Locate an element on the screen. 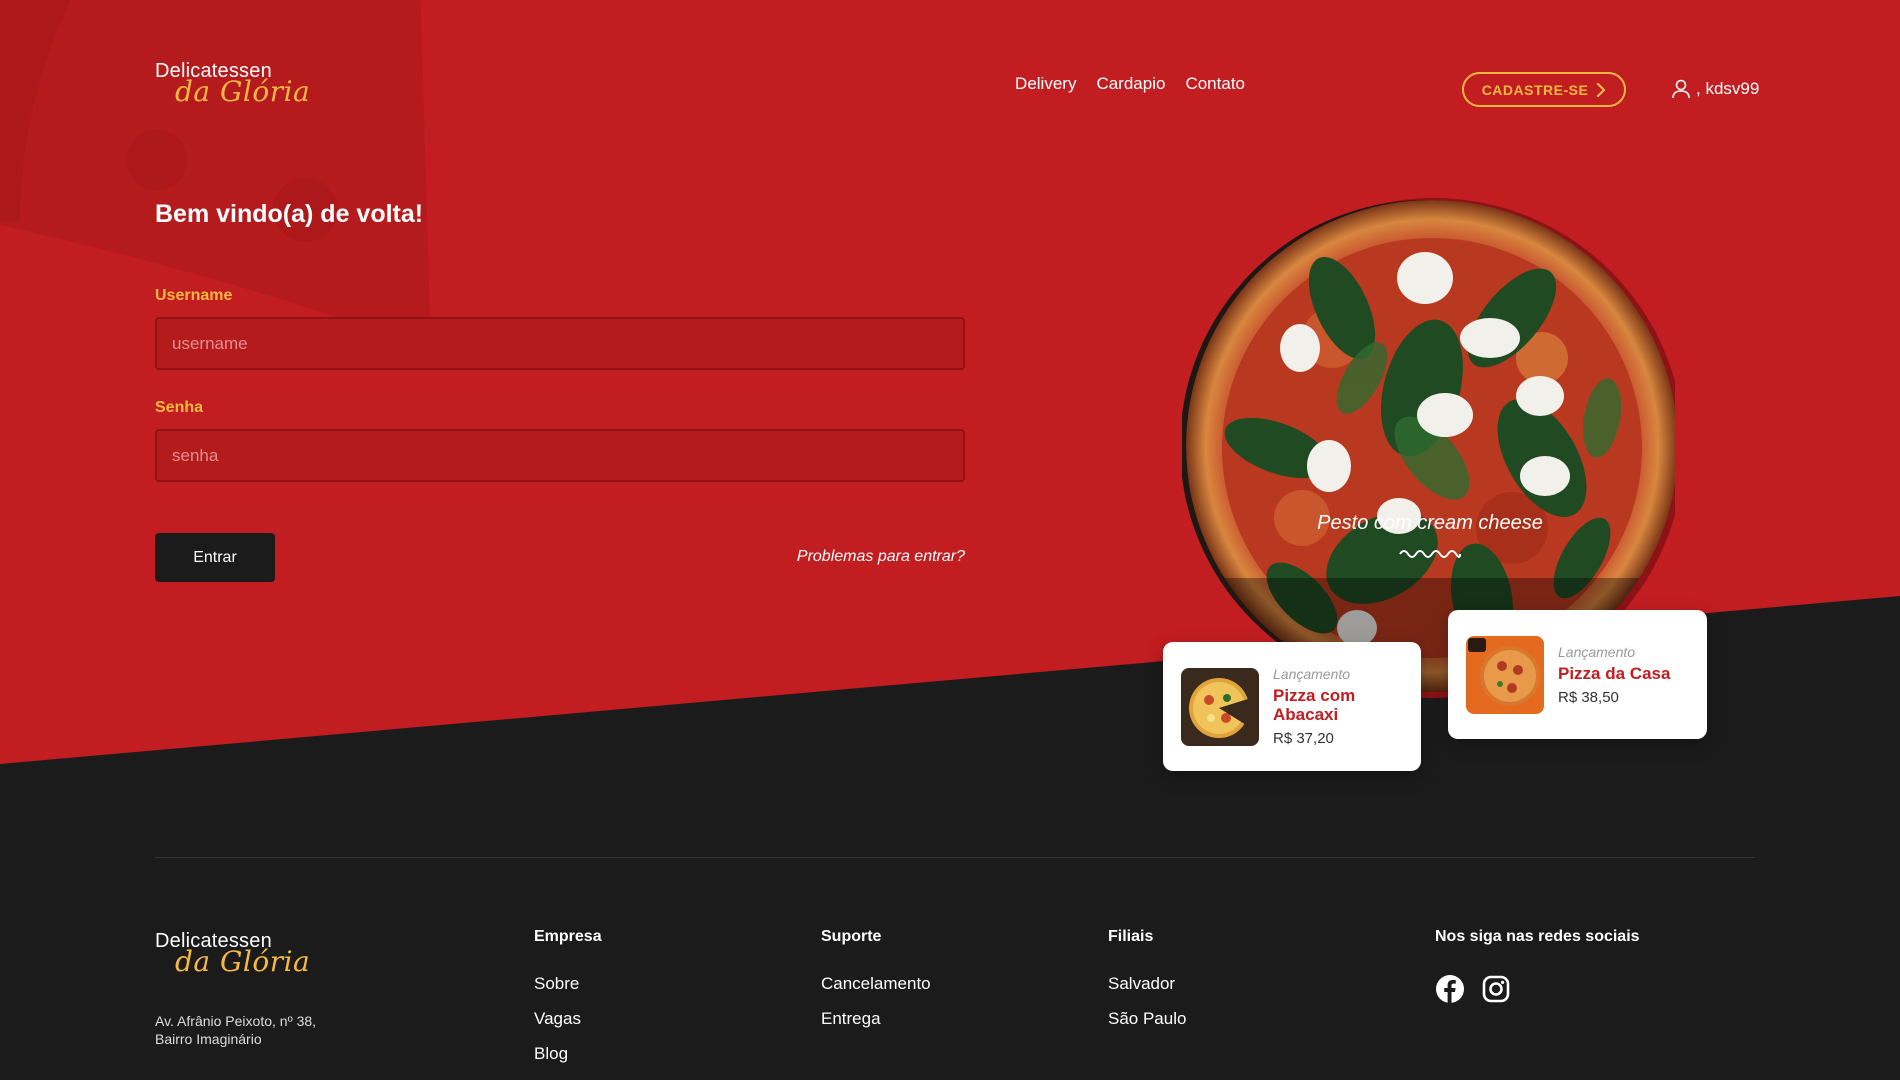  signup-button: CADASTRE-SE is located at coordinates (1544, 89).